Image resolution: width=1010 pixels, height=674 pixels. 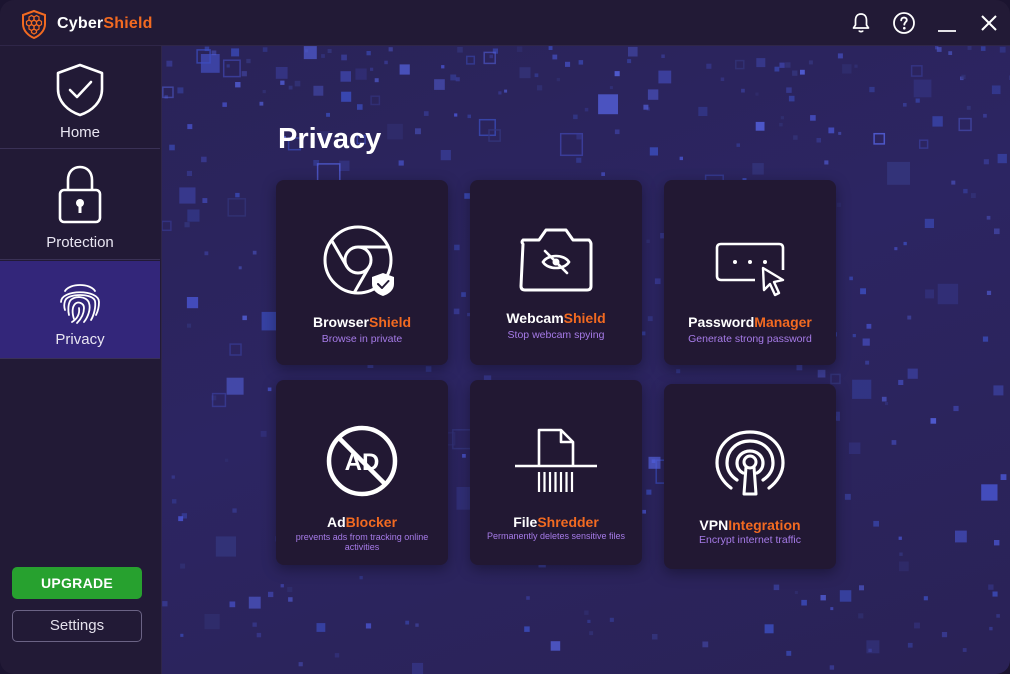 What do you see at coordinates (556, 460) in the screenshot?
I see `file-shredder-icon` at bounding box center [556, 460].